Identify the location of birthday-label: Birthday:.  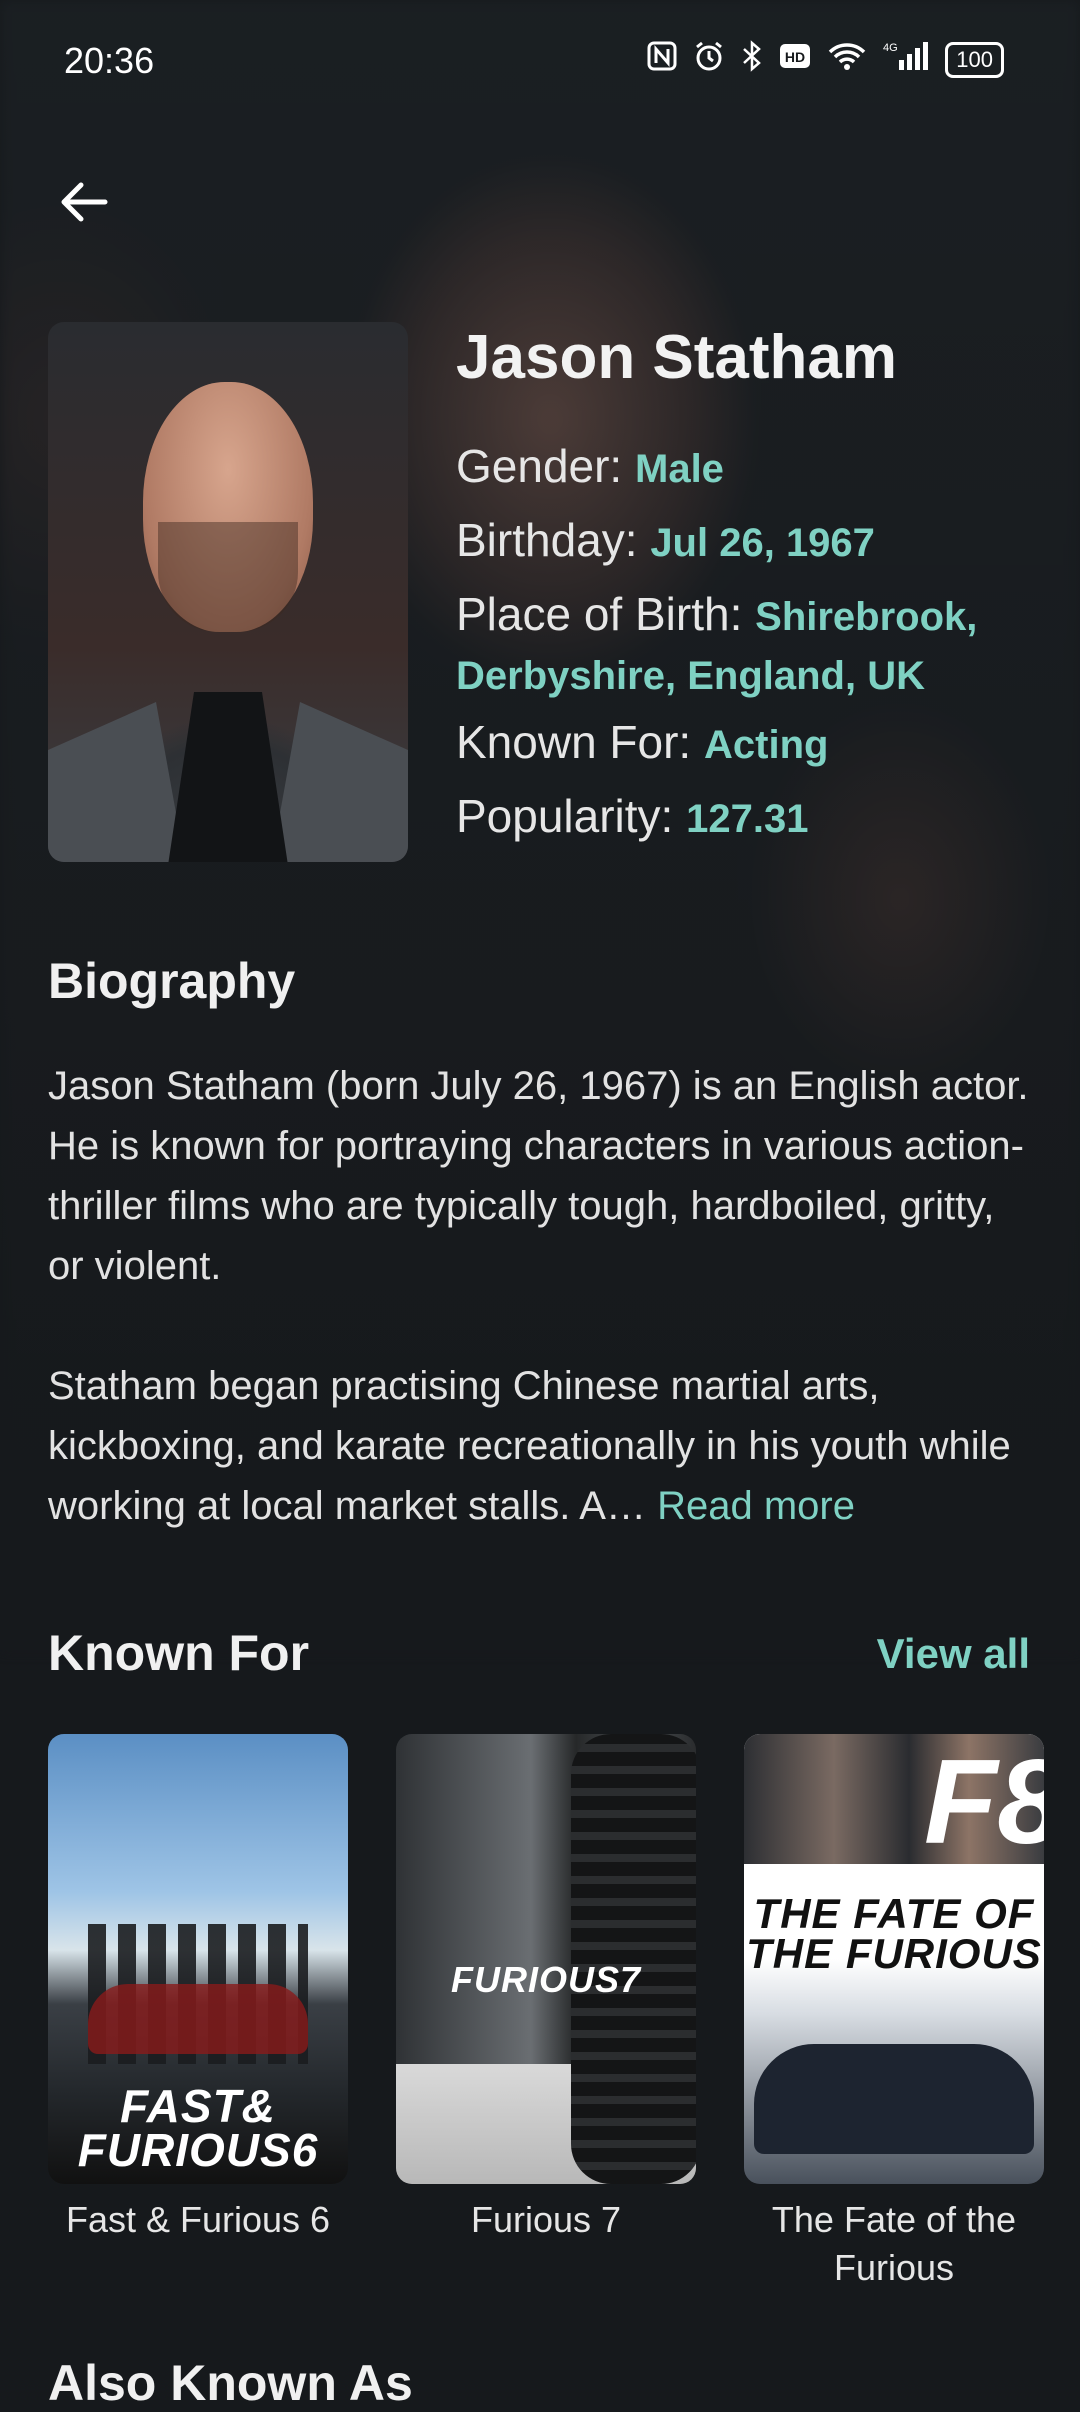
(547, 540).